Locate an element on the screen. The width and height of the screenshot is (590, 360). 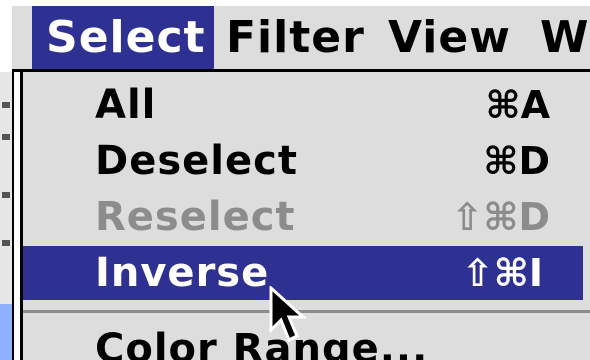
menu-item-reselect: Reselect ⇧⌘D is located at coordinates (306, 217).